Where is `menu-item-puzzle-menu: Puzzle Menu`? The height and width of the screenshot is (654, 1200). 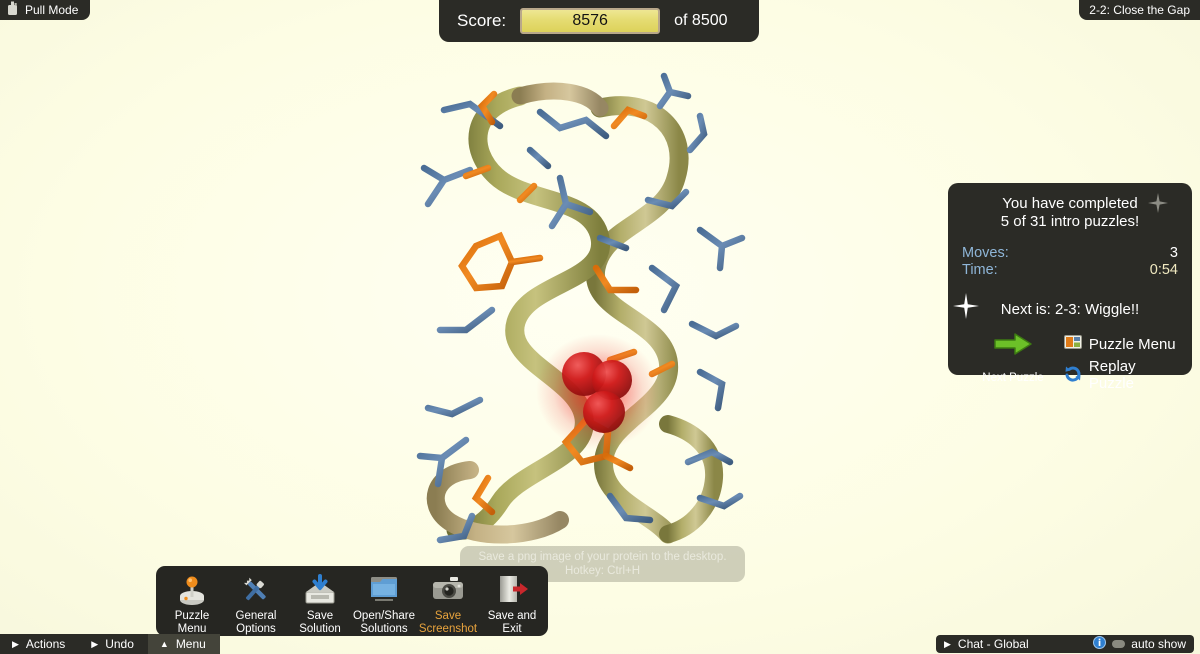
menu-item-puzzle-menu: Puzzle Menu is located at coordinates (192, 604).